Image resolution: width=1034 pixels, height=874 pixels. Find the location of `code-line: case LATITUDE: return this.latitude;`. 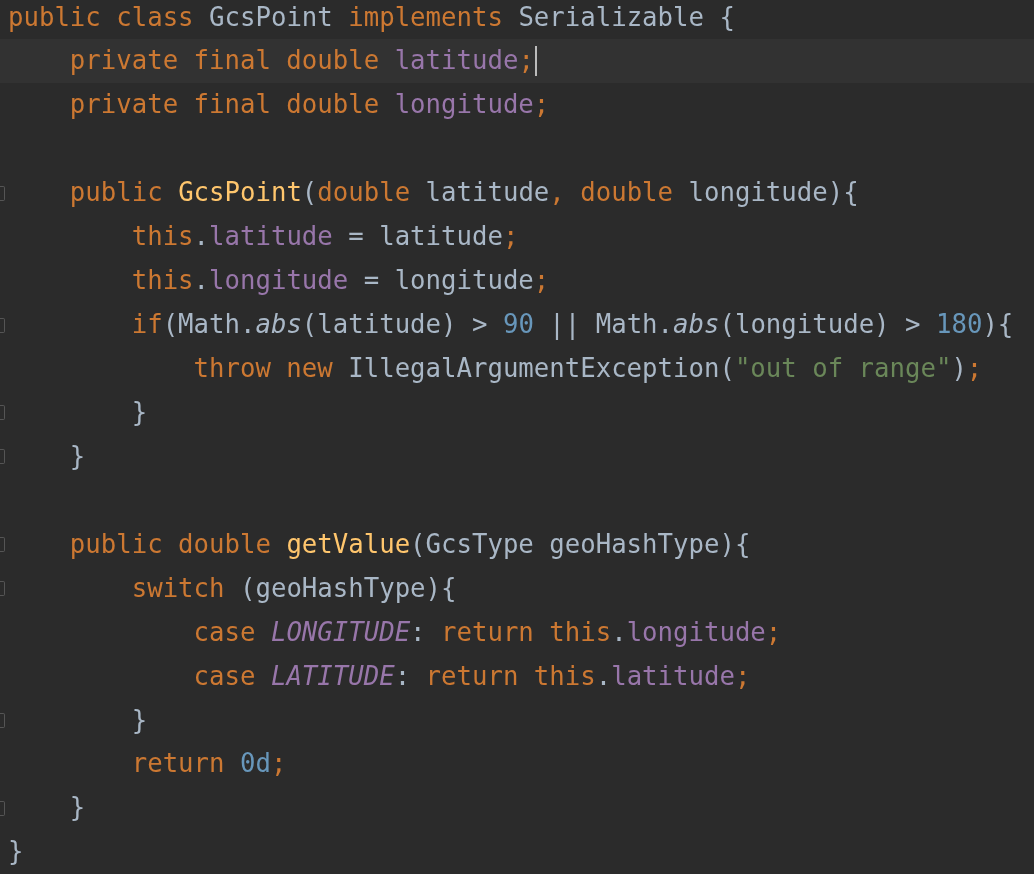

code-line: case LATITUDE: return this.latitude; is located at coordinates (471, 676).